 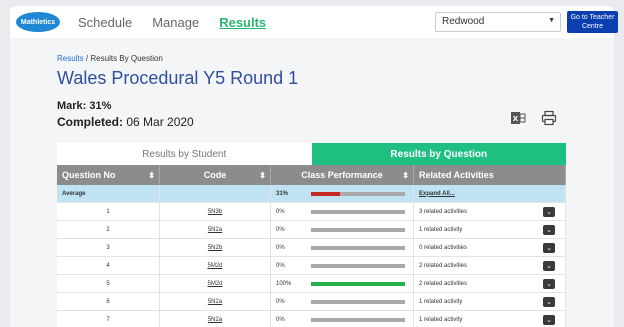 I want to click on nav-manage: Manage, so click(x=175, y=22).